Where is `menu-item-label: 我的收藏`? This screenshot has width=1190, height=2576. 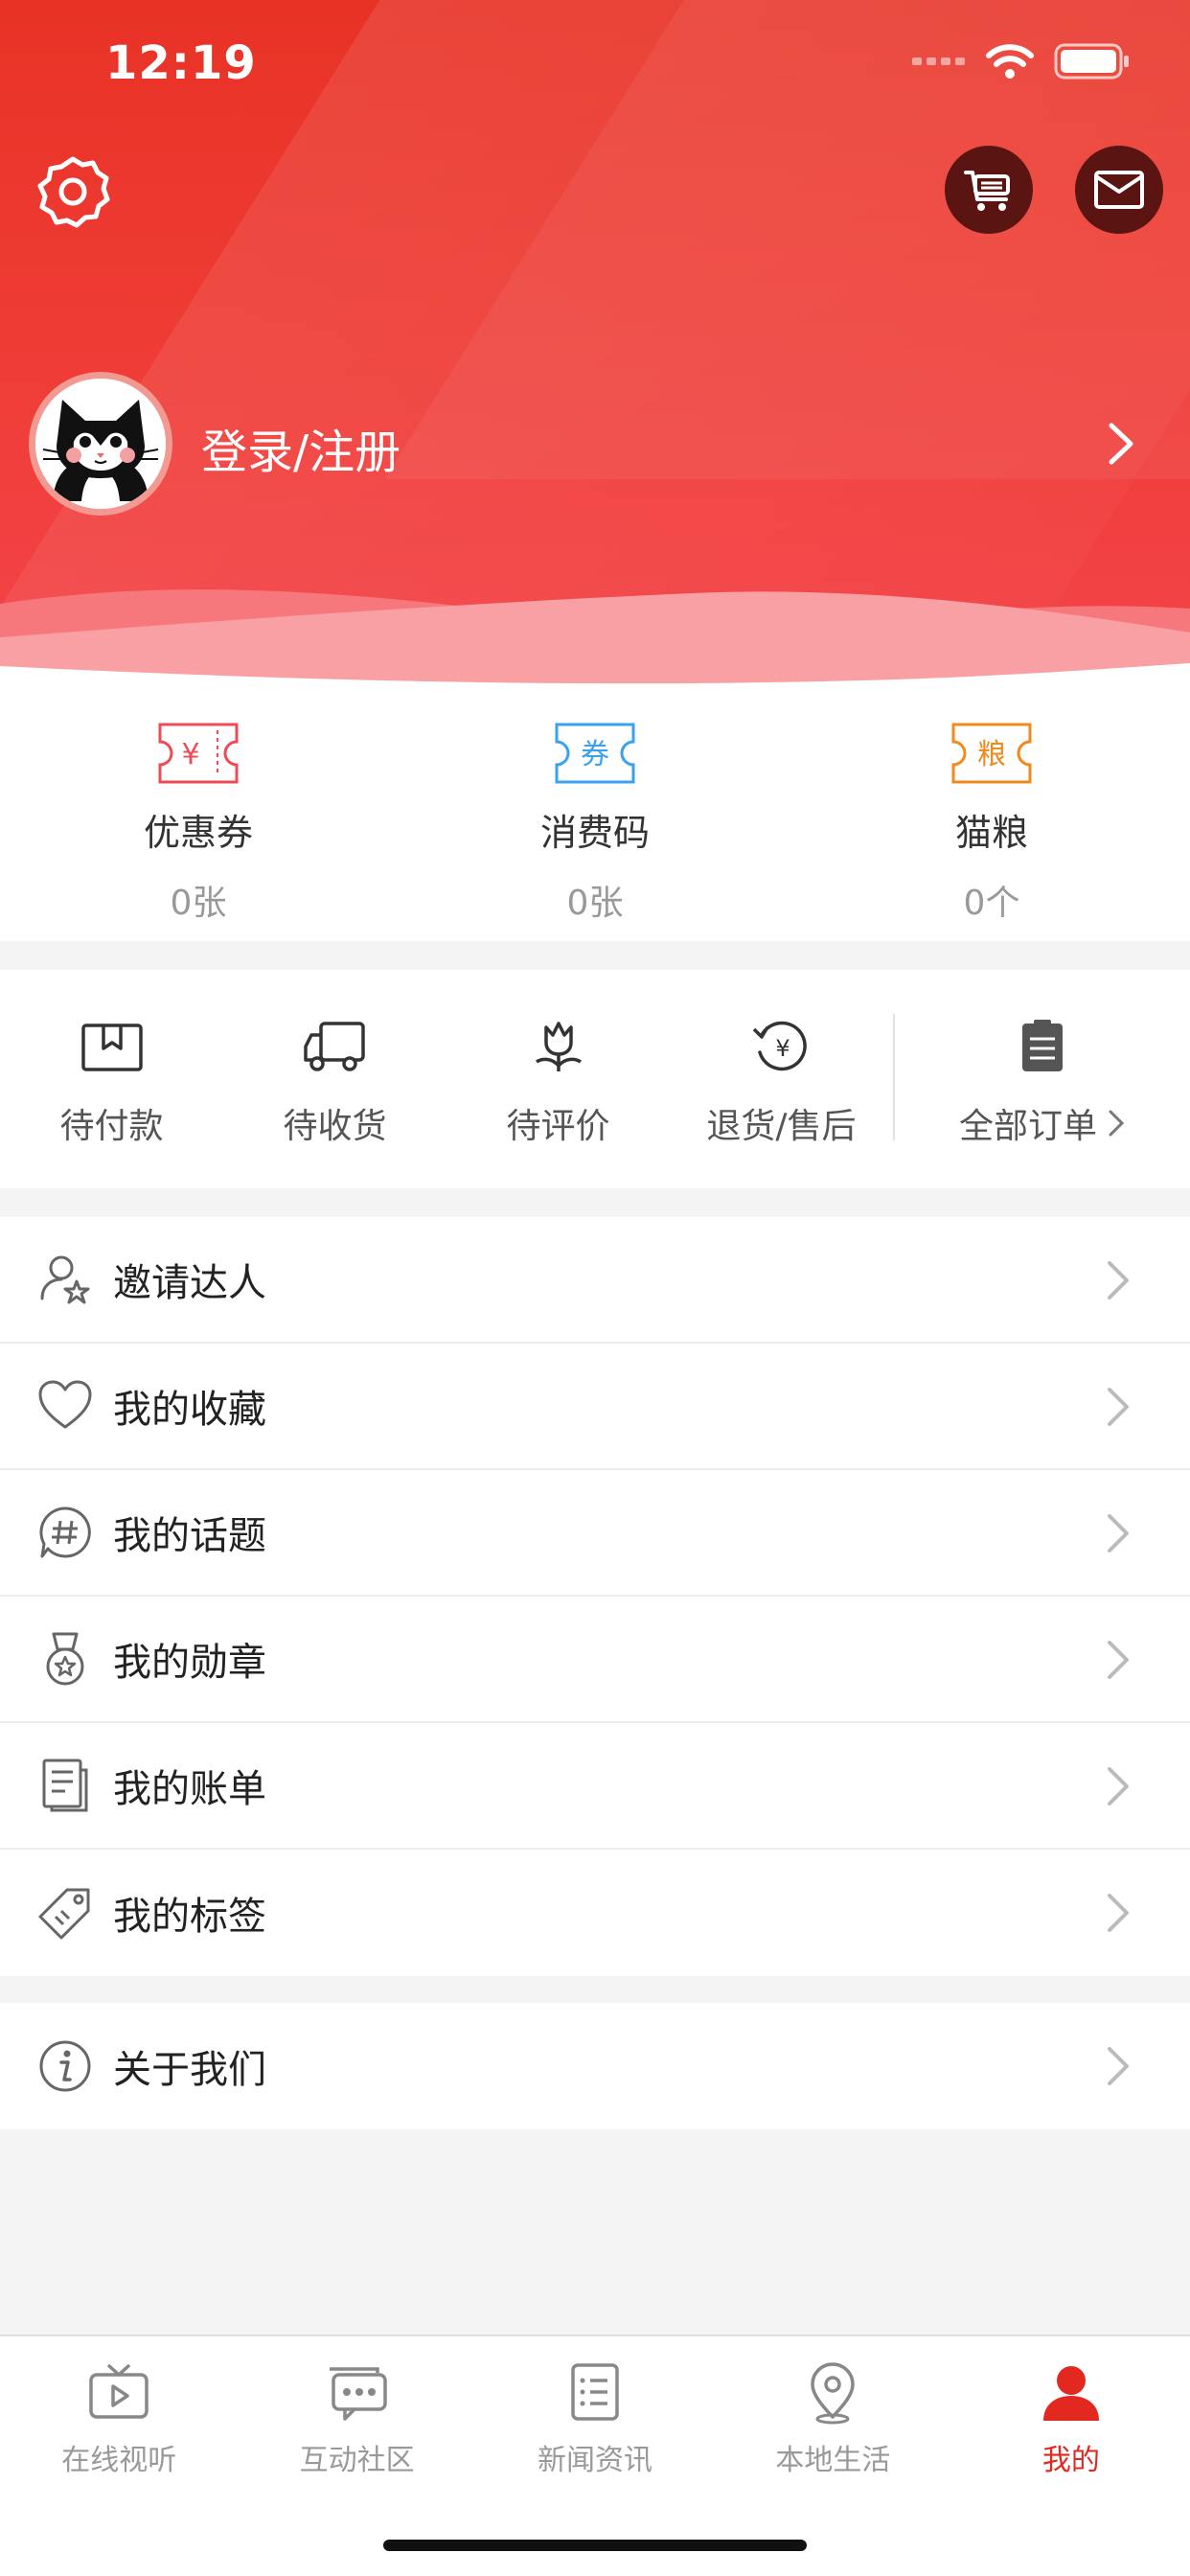
menu-item-label: 我的收藏 is located at coordinates (190, 1410).